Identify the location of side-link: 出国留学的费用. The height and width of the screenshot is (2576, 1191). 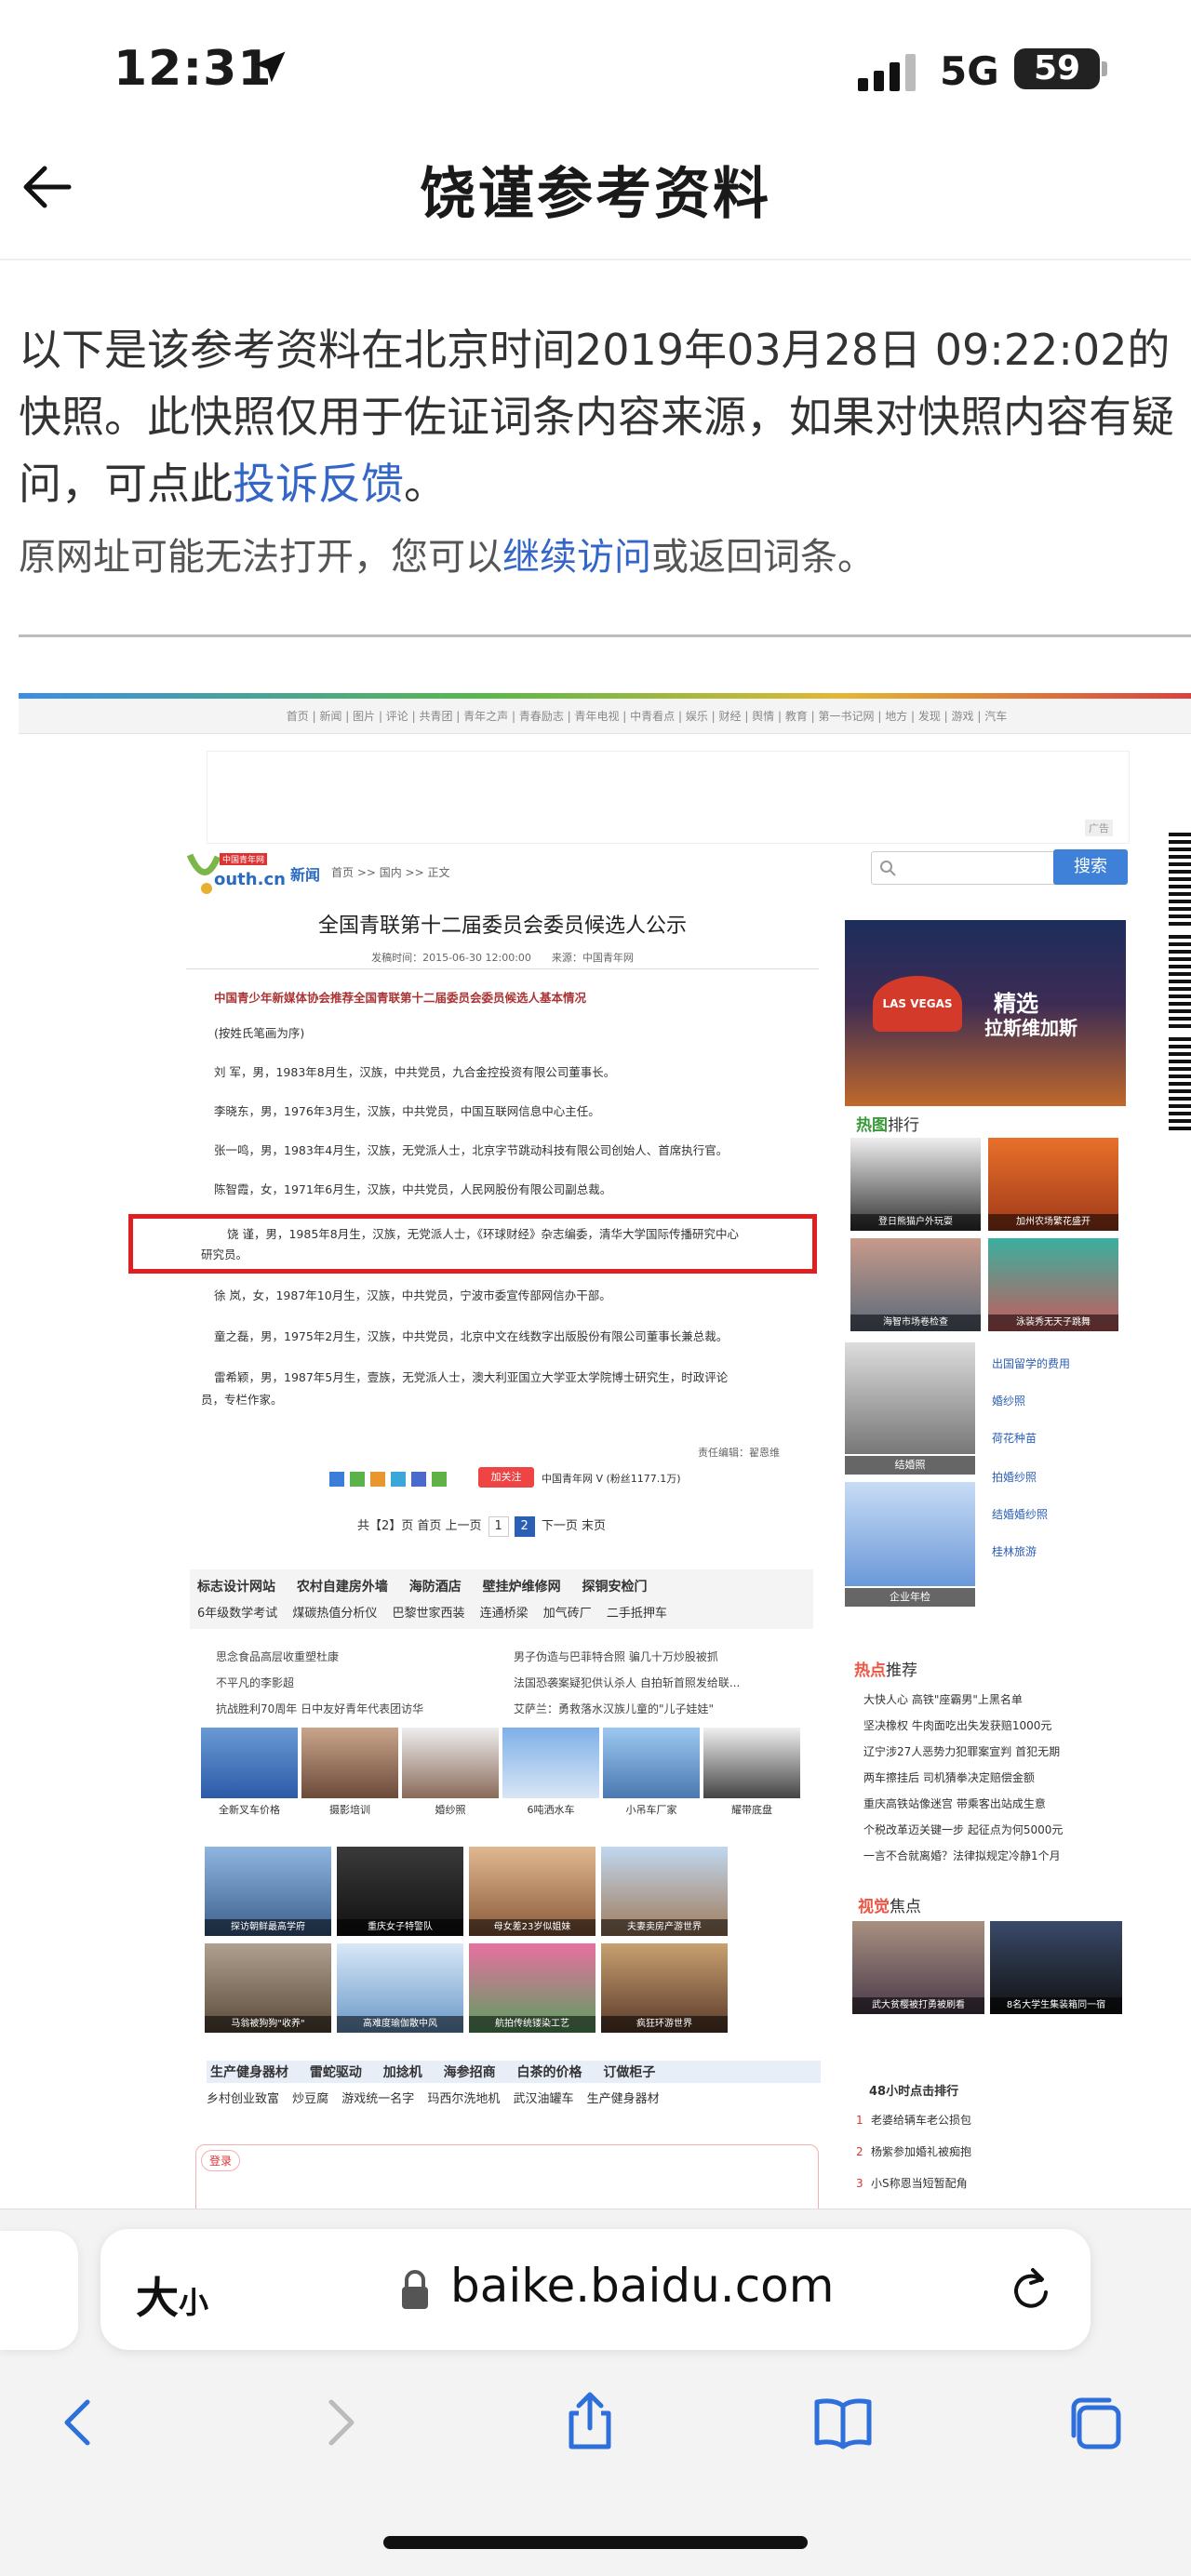
(1031, 1363).